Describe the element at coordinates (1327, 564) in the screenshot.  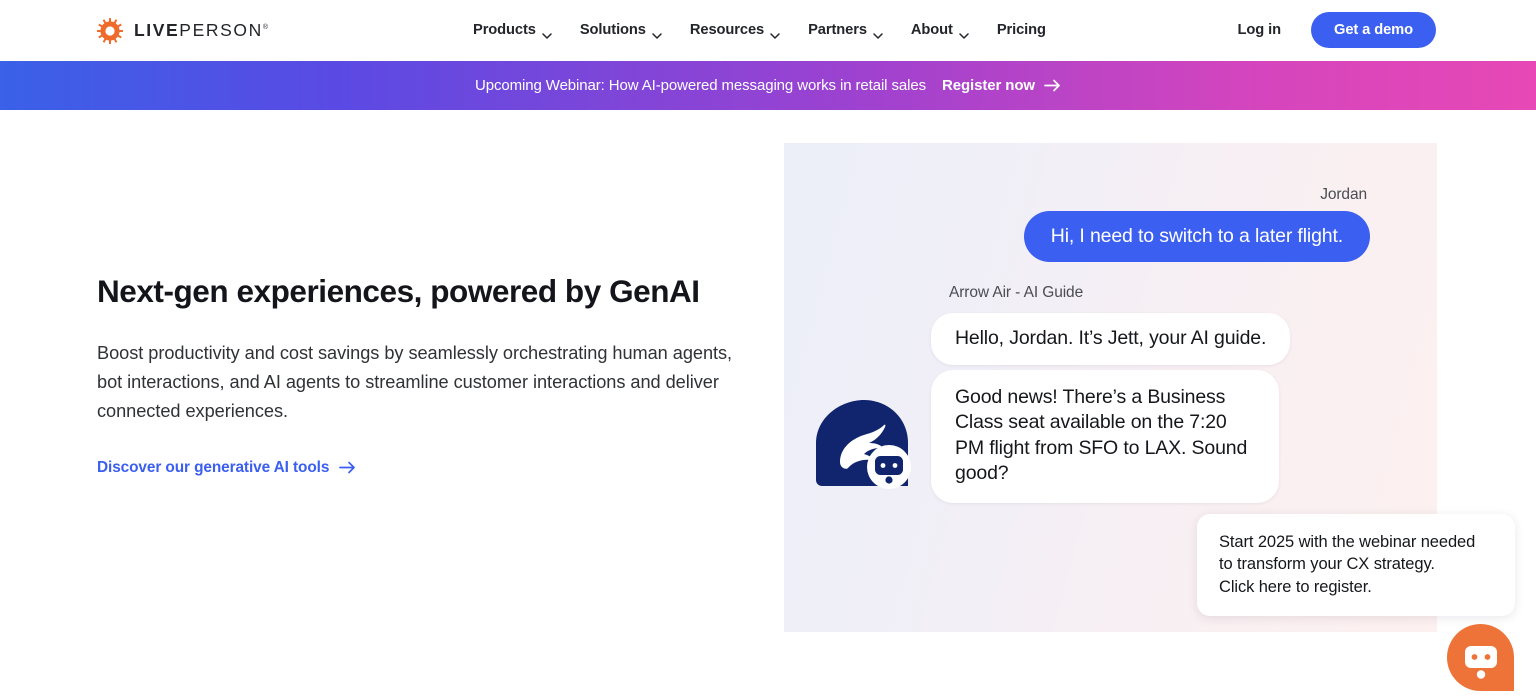
I see `tooltip-line-2: to transform your CX strategy.` at that location.